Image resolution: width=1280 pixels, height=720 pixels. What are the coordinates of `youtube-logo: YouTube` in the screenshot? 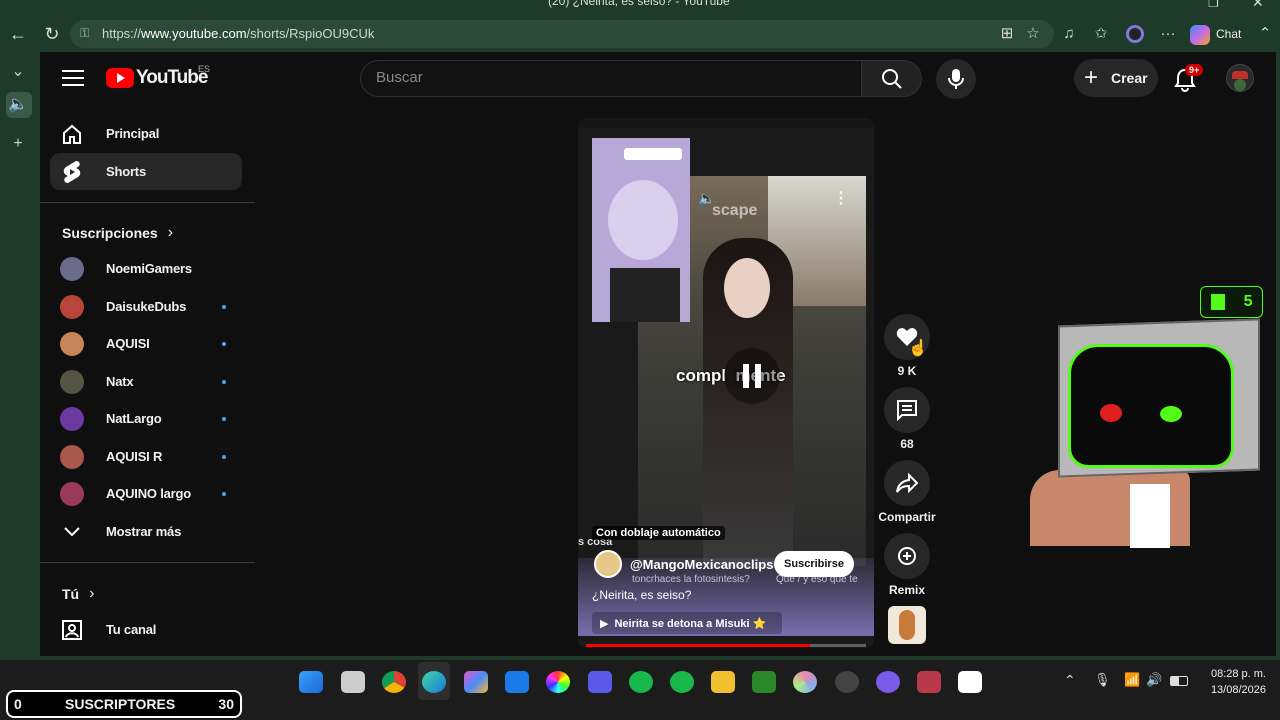 It's located at (157, 78).